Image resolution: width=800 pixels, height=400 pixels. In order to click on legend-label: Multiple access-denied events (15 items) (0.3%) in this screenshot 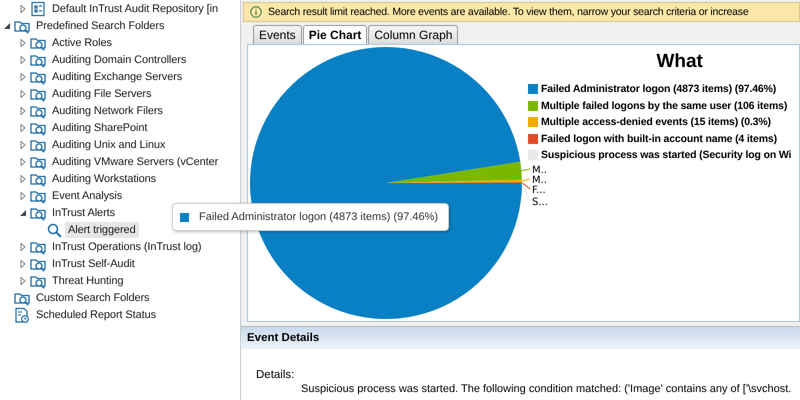, I will do `click(656, 122)`.